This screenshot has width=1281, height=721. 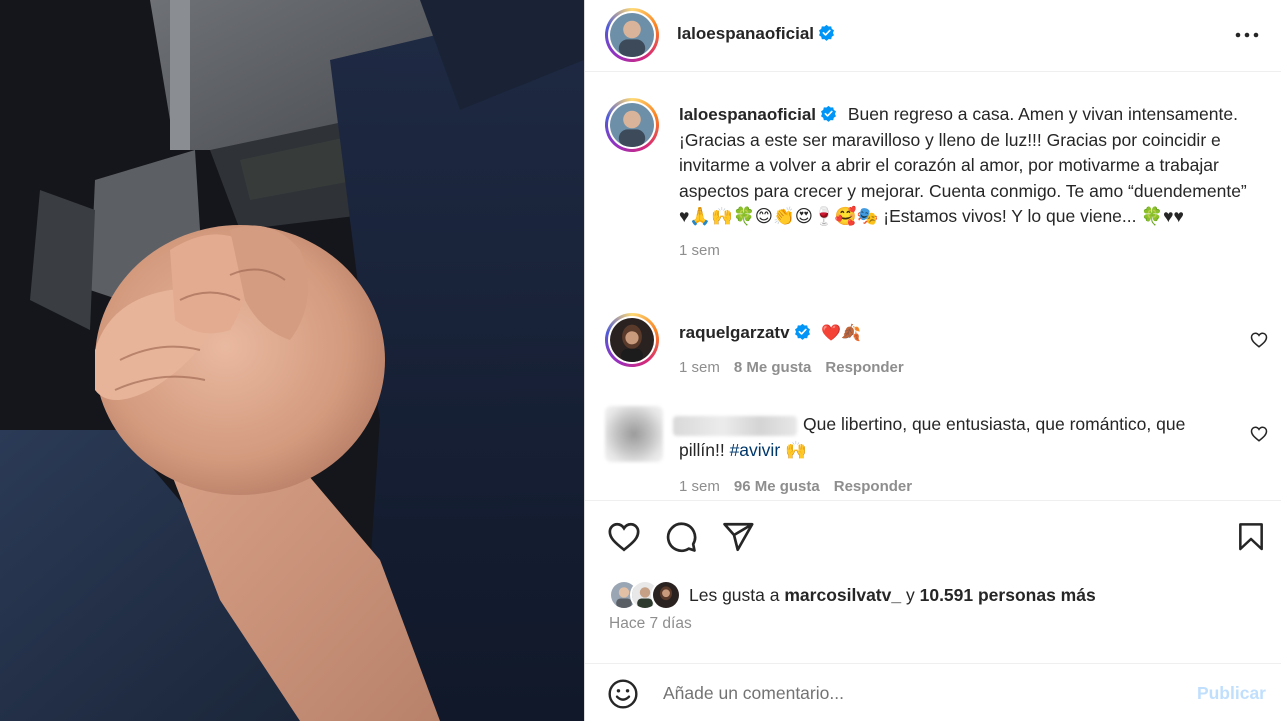 What do you see at coordinates (1231, 693) in the screenshot?
I see `publish-button: Publicar` at bounding box center [1231, 693].